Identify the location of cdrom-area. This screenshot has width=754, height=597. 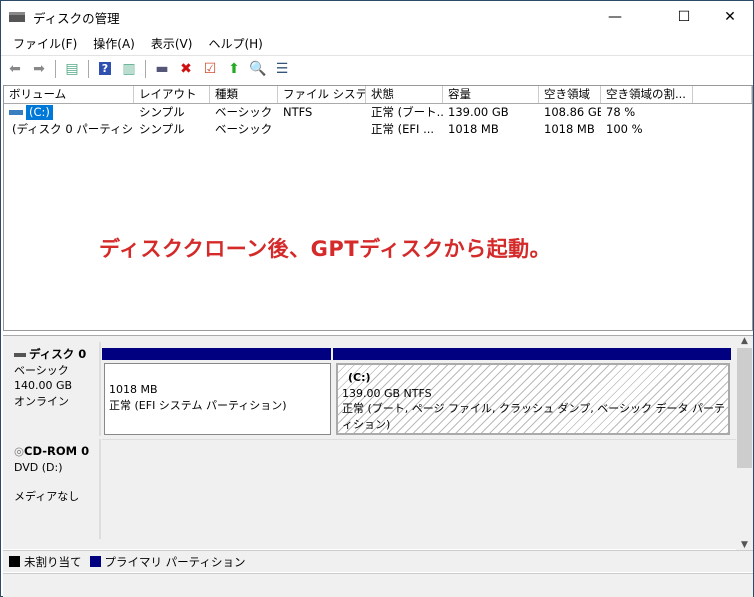
(419, 489).